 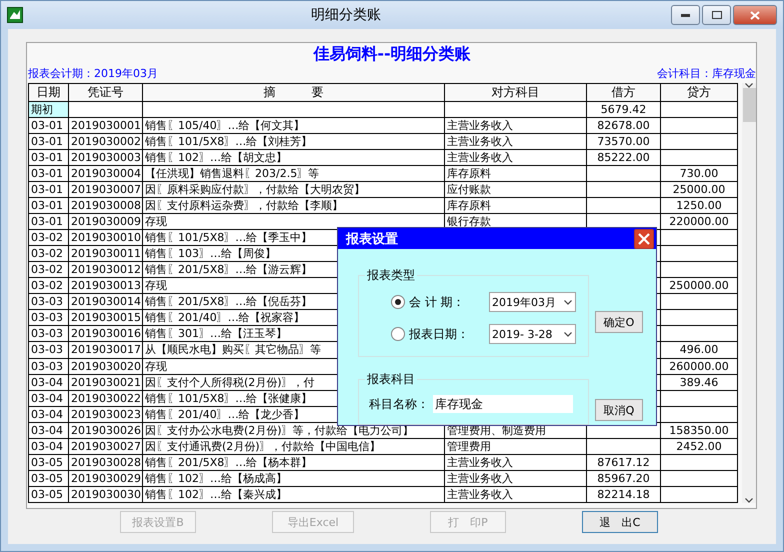 I want to click on account-cell: 管理费用, so click(x=515, y=446).